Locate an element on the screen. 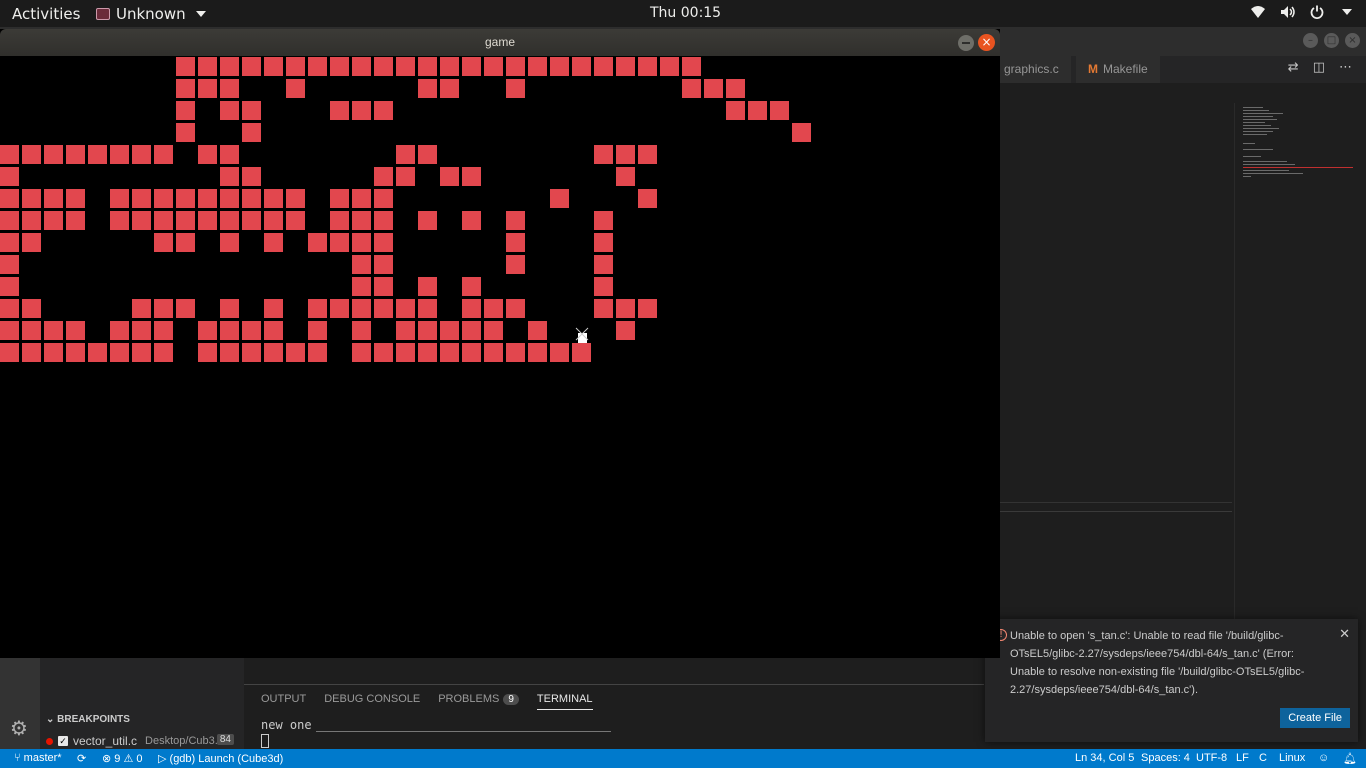 The image size is (1366, 768). line-ending: LF is located at coordinates (1242, 758).